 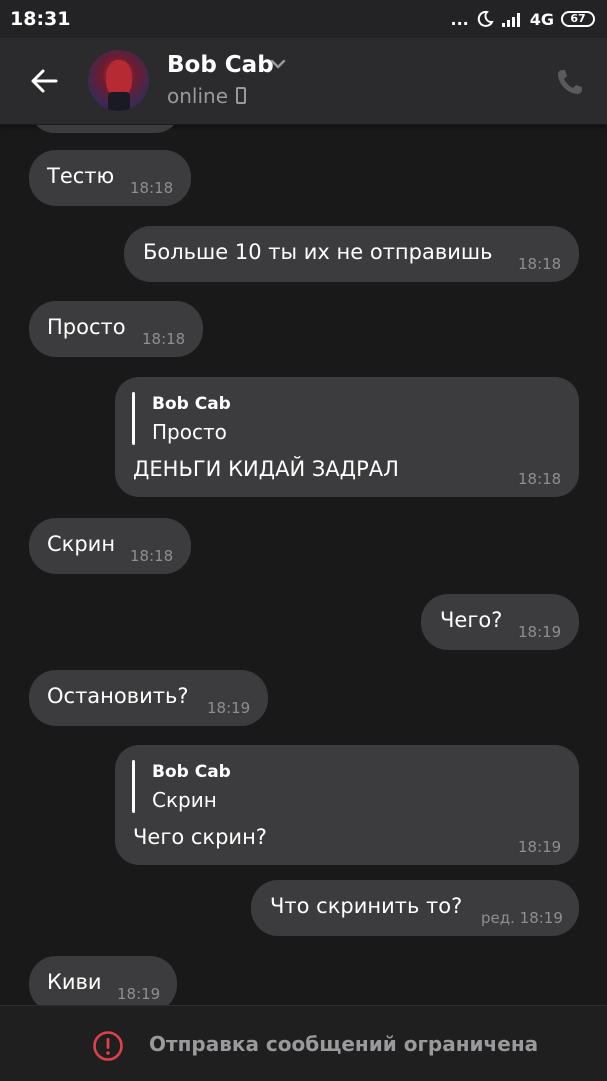 What do you see at coordinates (86, 327) in the screenshot?
I see `message-text: Просто` at bounding box center [86, 327].